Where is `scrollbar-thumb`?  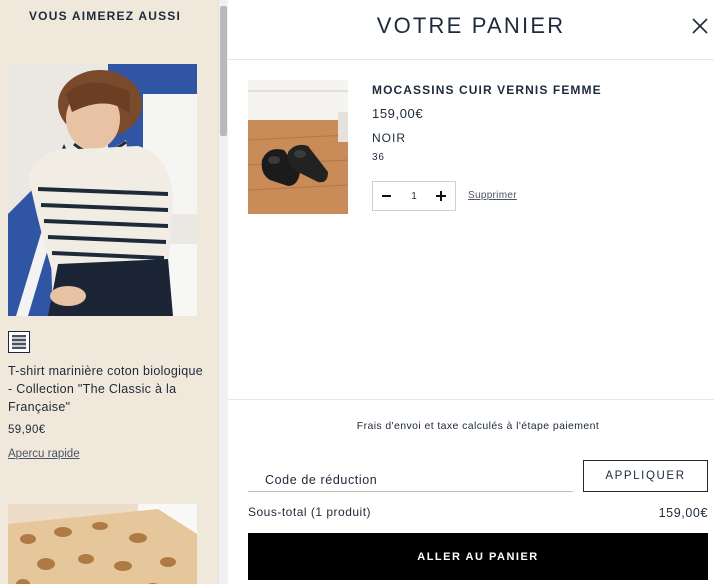
scrollbar-thumb is located at coordinates (223, 71).